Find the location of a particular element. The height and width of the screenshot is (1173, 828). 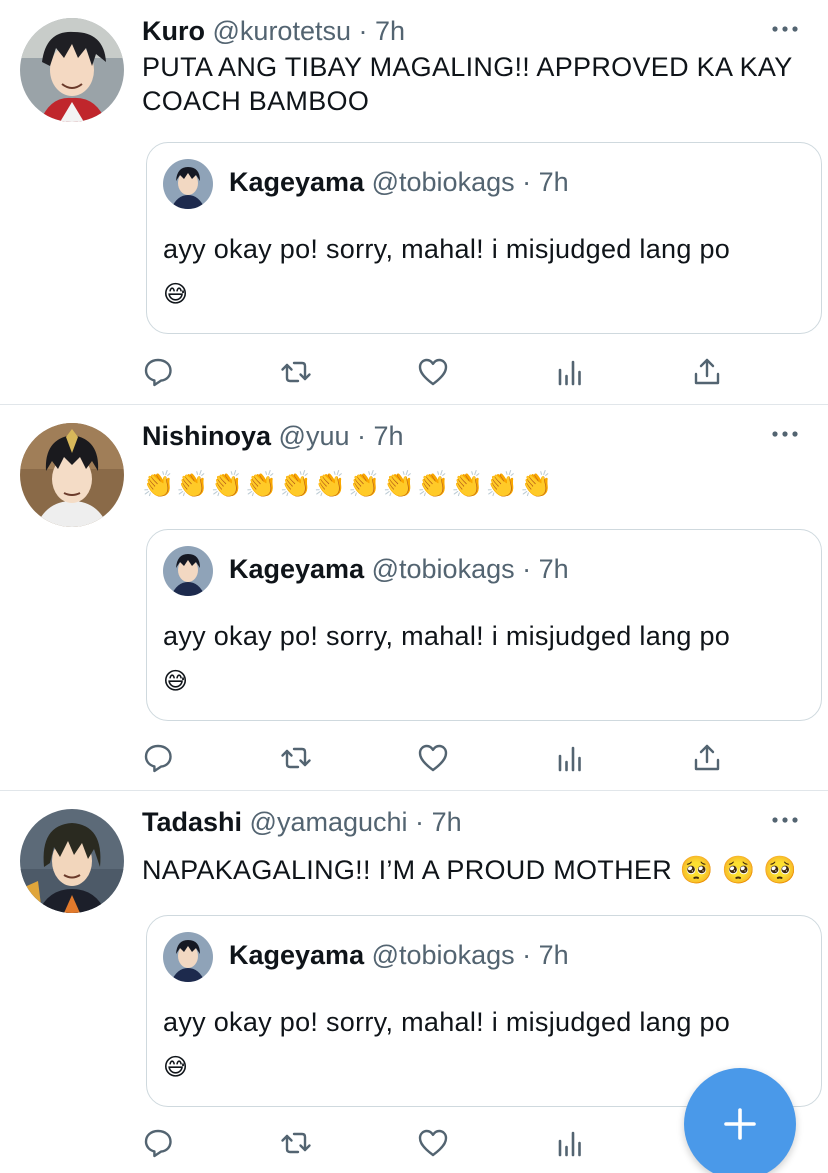

compose-button is located at coordinates (740, 1120).